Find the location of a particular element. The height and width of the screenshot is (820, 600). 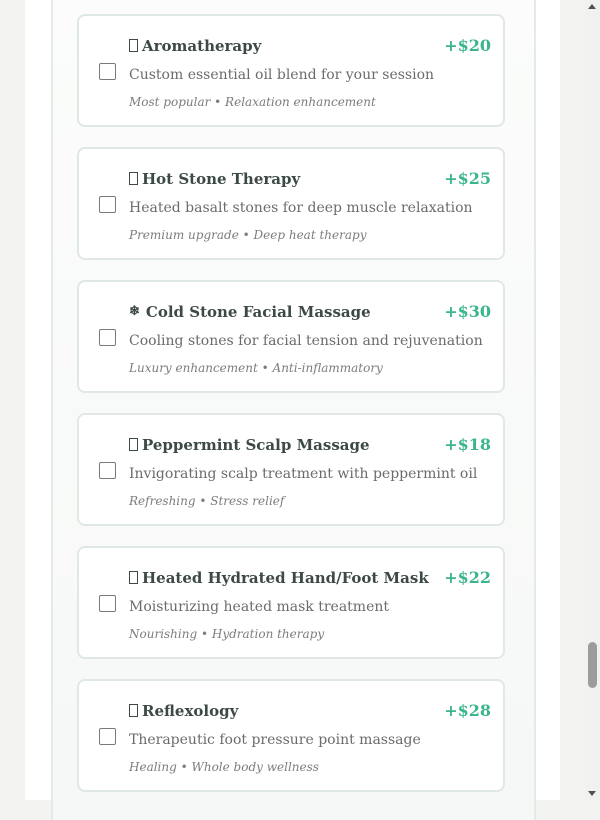

addon-tags: Nourishing • Hydration therapy is located at coordinates (227, 634).